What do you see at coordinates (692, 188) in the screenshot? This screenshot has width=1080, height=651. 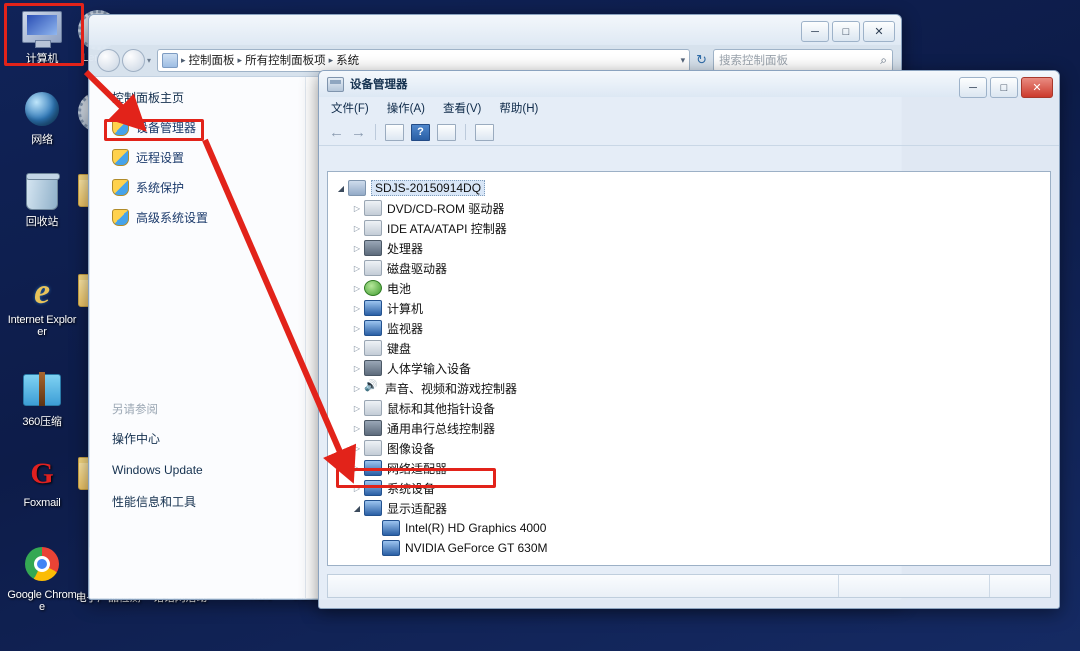 I see `tree-root-row: ◢ SDJS-20150914DQ` at bounding box center [692, 188].